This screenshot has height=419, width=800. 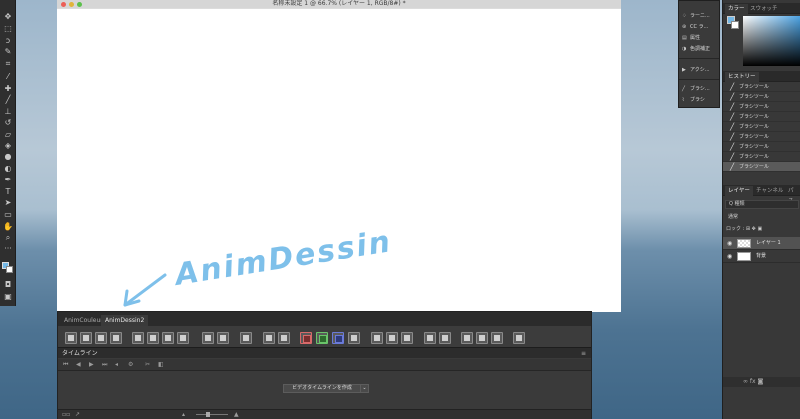 What do you see at coordinates (153, 338) in the screenshot?
I see `insert-after-icon` at bounding box center [153, 338].